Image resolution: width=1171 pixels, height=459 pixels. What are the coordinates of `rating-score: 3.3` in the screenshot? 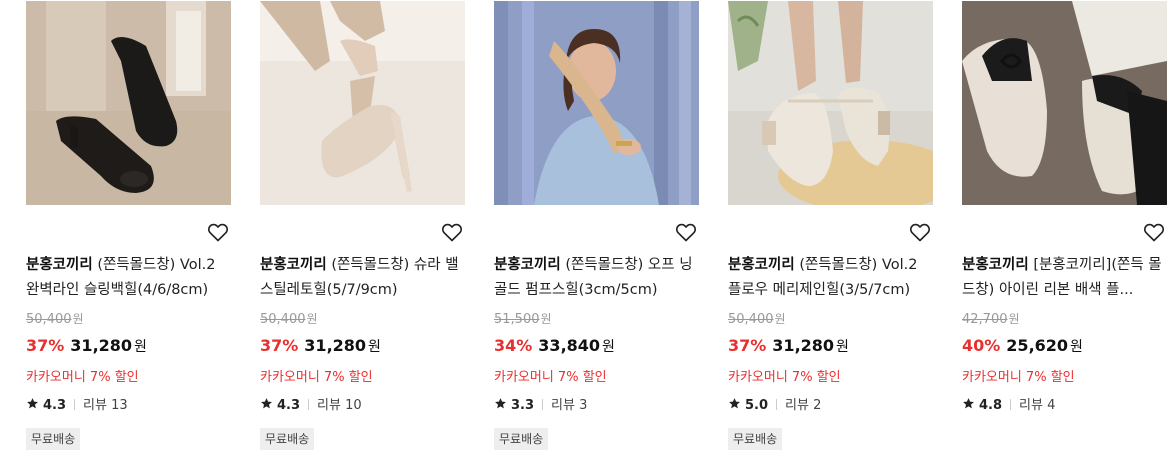 It's located at (523, 405).